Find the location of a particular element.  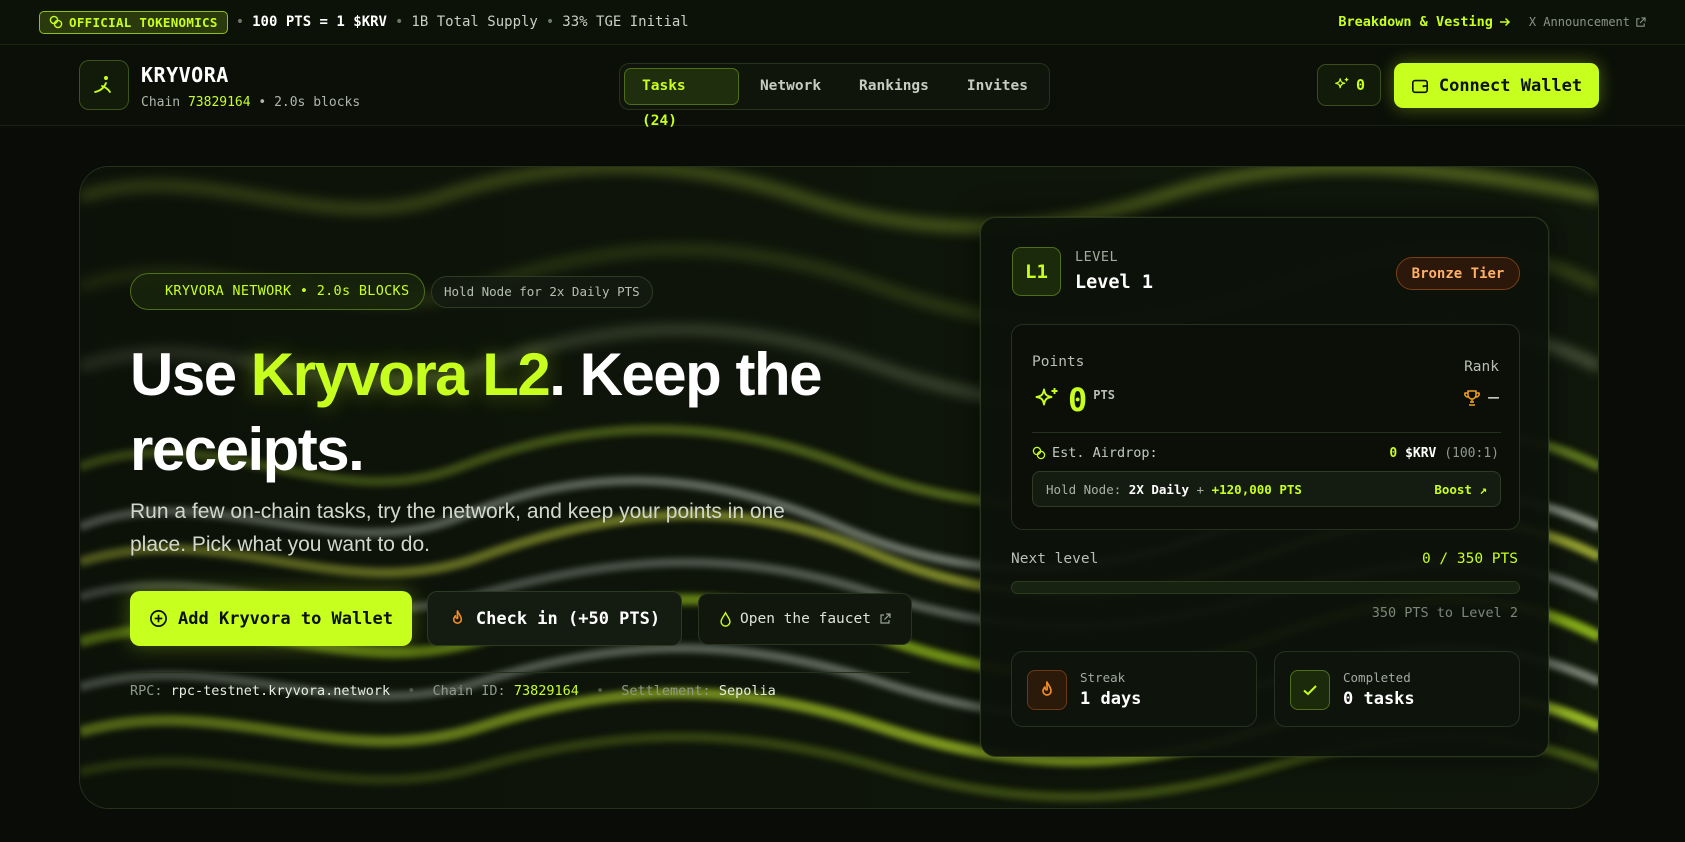

breakdown-vesting-label: Breakdown & Vesting is located at coordinates (1415, 22).